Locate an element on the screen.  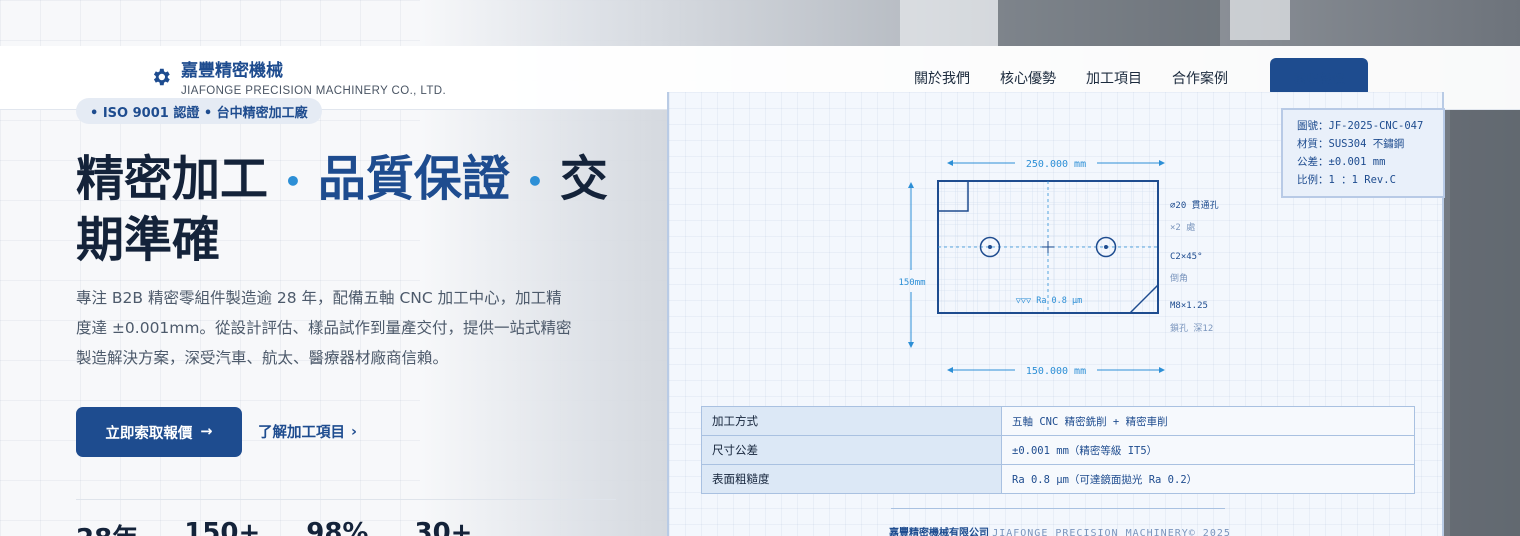
spec-value: 五軸 CNC 精密銑削 + 精密車削 is located at coordinates (1208, 421).